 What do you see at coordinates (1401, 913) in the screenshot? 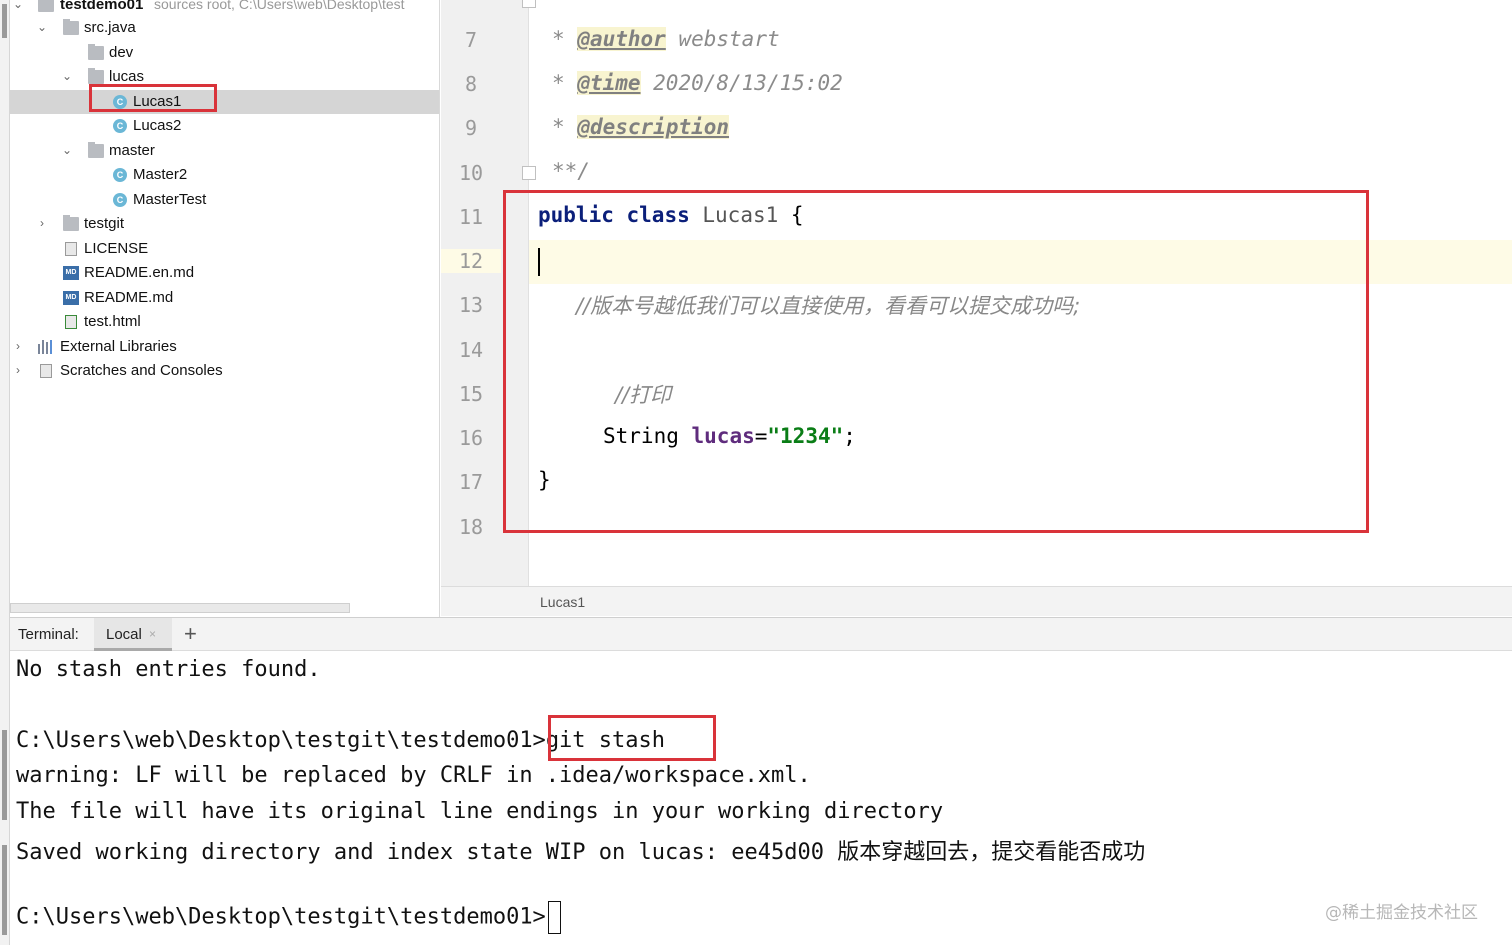
I see `watermark: @稀土掘金技术社区` at bounding box center [1401, 913].